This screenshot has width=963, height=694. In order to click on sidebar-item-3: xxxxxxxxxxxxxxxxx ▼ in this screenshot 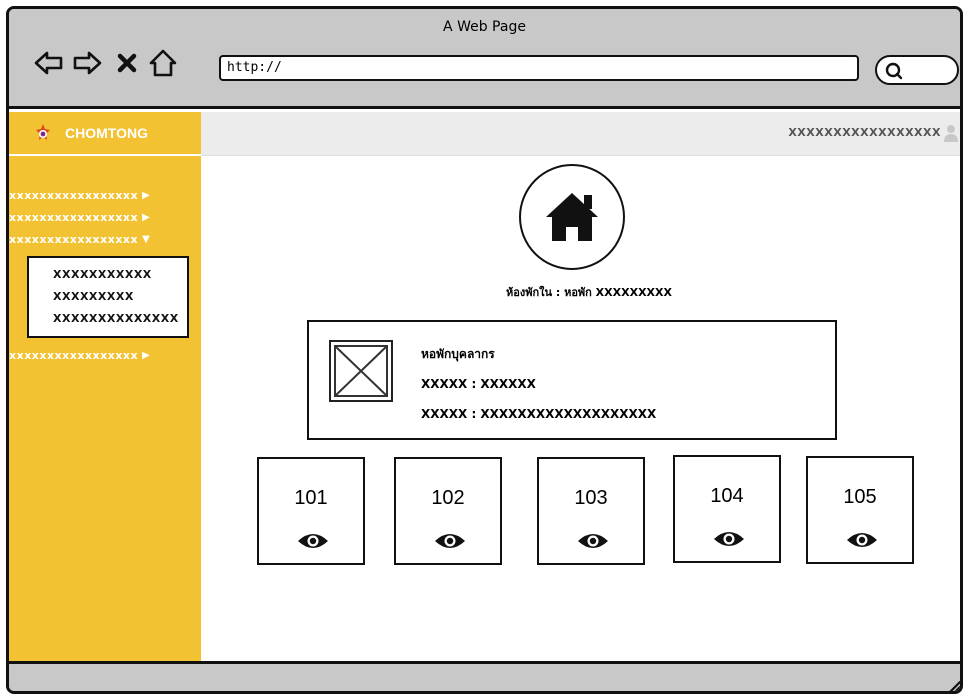, I will do `click(105, 239)`.